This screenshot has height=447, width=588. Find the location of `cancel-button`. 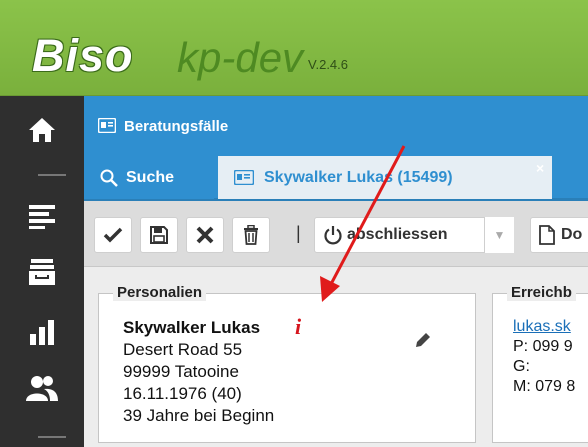

cancel-button is located at coordinates (205, 235).